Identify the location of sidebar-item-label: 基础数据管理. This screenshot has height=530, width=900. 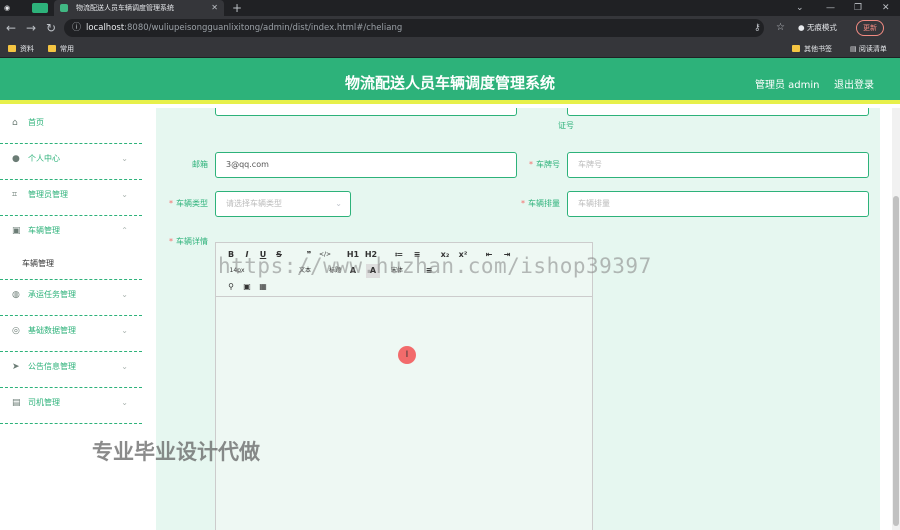
(52, 330).